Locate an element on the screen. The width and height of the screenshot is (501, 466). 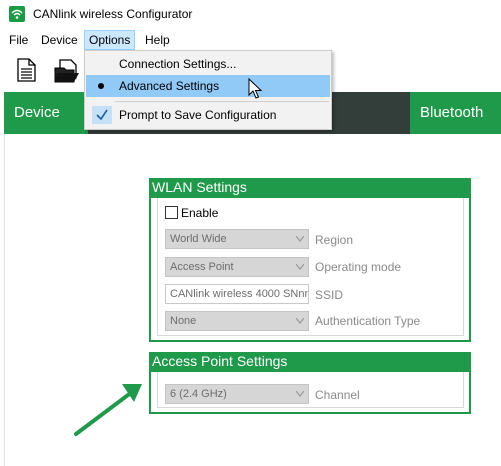
radio-bullet-icon is located at coordinates (101, 86).